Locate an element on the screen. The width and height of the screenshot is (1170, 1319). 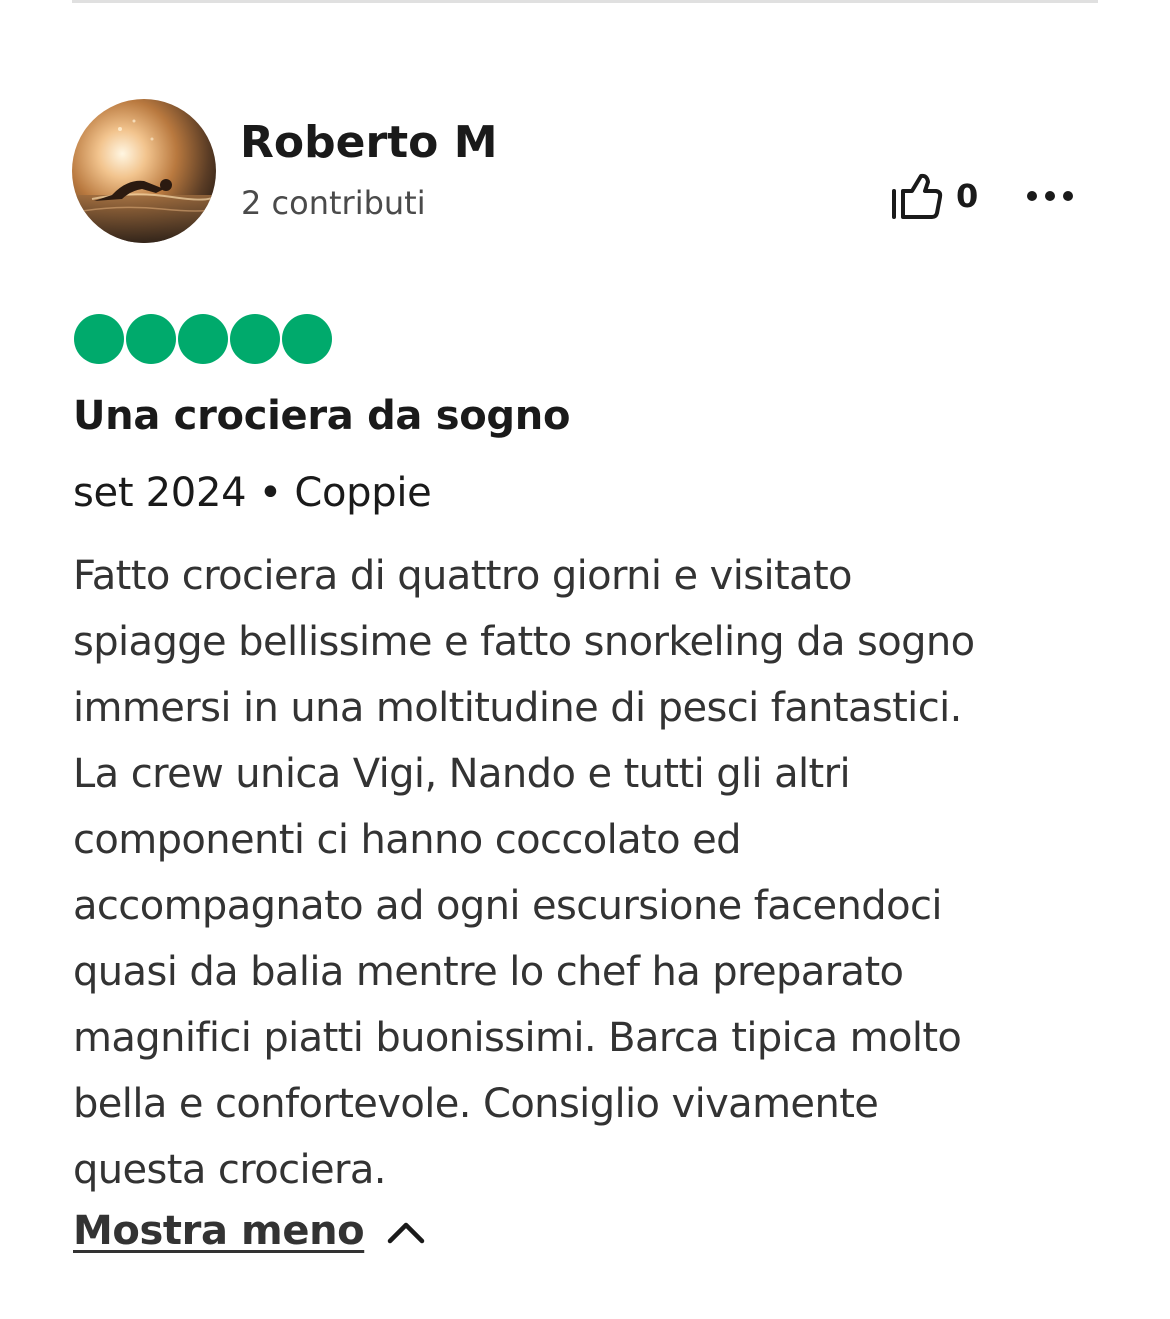
avatar is located at coordinates (144, 171).